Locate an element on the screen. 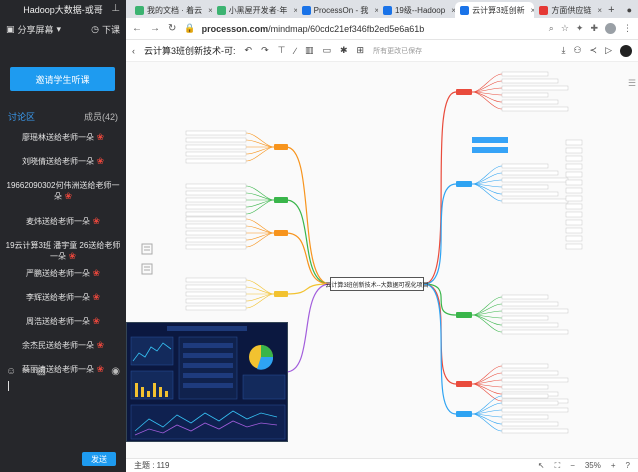  puzzle-icon: ✚ is located at coordinates (594, 28).